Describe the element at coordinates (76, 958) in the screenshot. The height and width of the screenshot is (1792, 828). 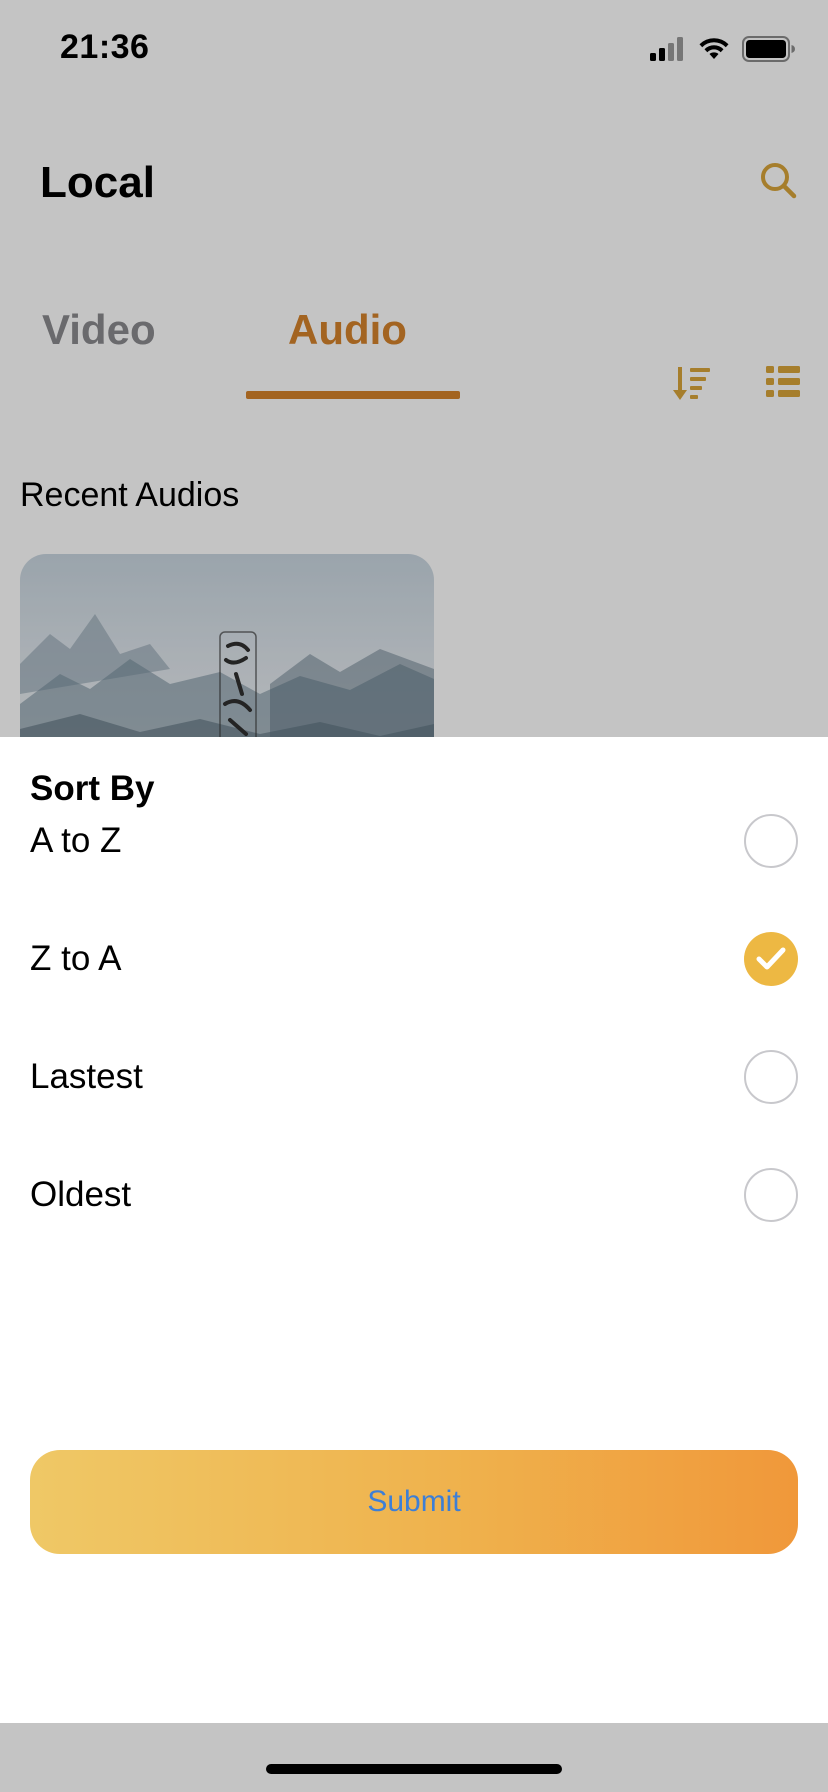
I see `option-label: Z to A` at that location.